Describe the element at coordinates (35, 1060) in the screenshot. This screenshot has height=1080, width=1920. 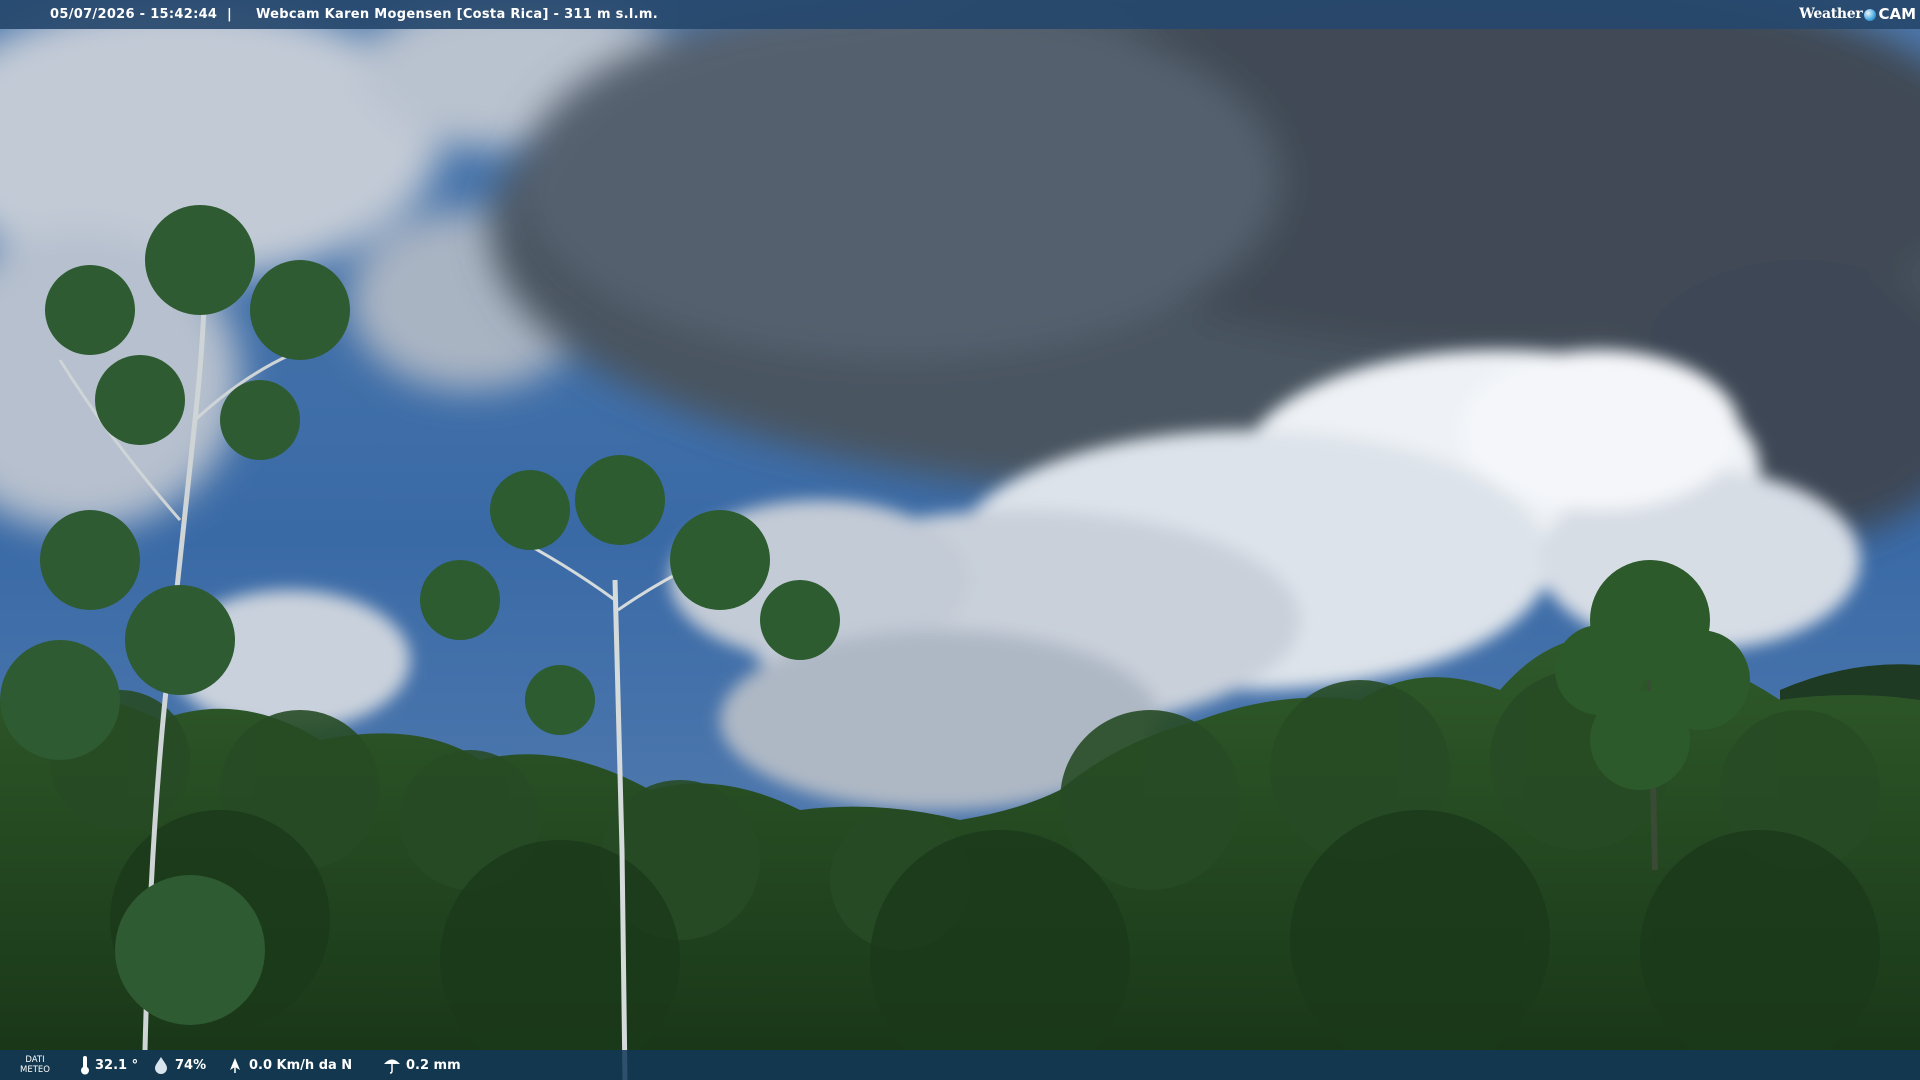
I see `dati-label-line1: DATI` at that location.